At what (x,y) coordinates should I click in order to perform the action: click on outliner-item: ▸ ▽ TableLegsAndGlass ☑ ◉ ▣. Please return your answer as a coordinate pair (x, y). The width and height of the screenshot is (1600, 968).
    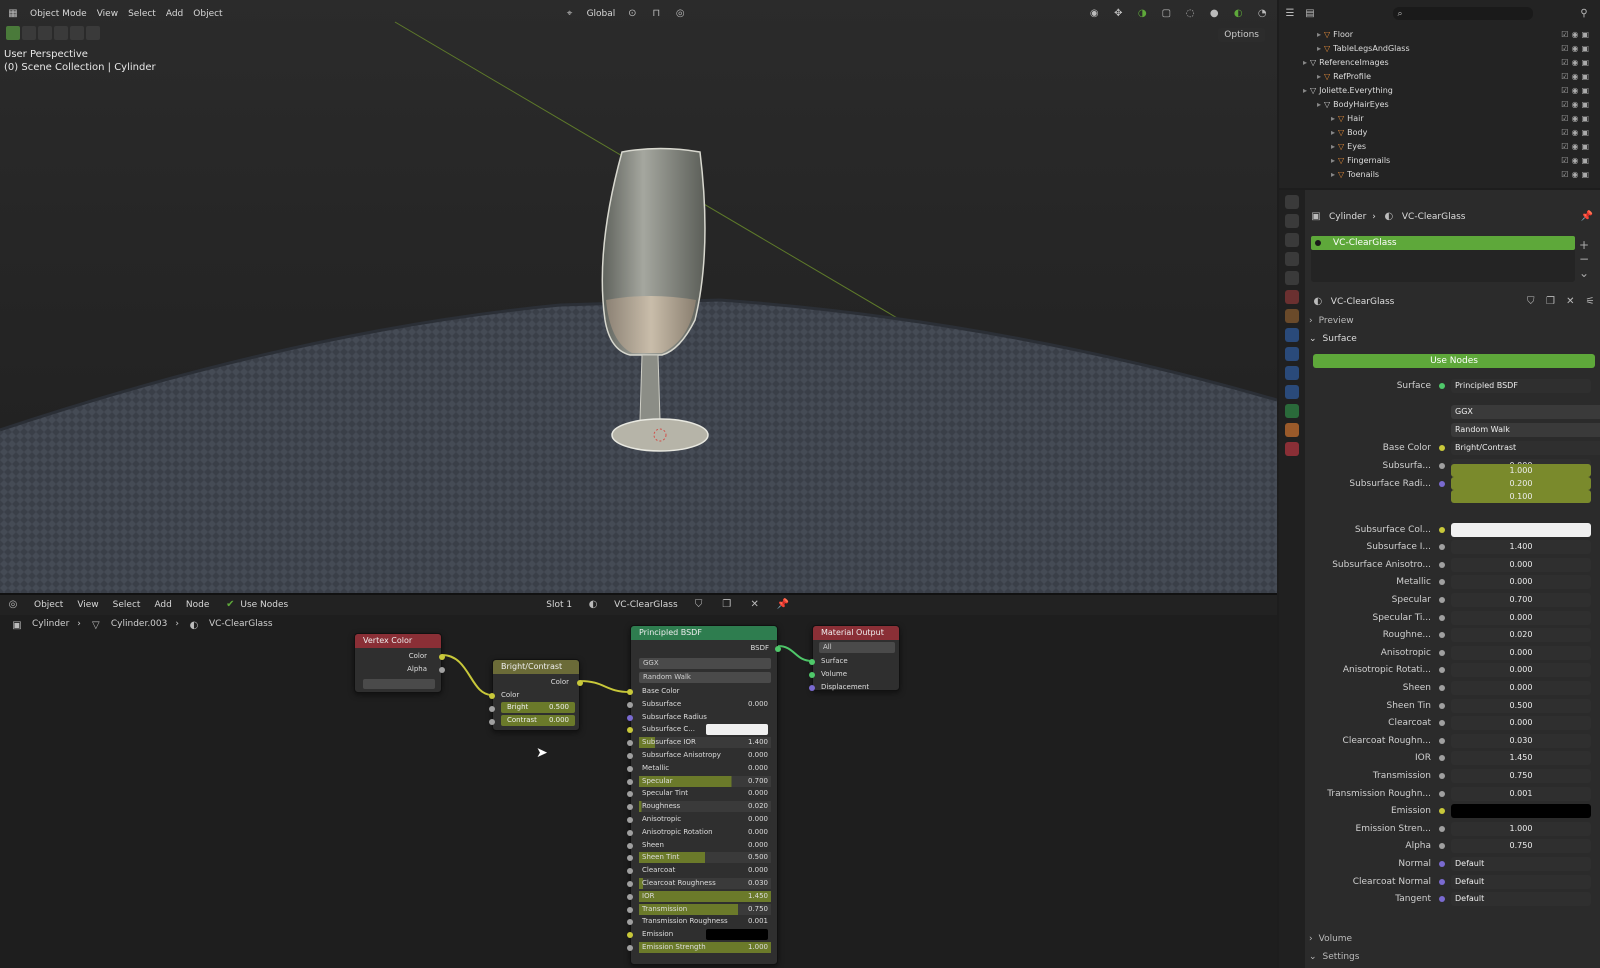
    Looking at the image, I should click on (1453, 49).